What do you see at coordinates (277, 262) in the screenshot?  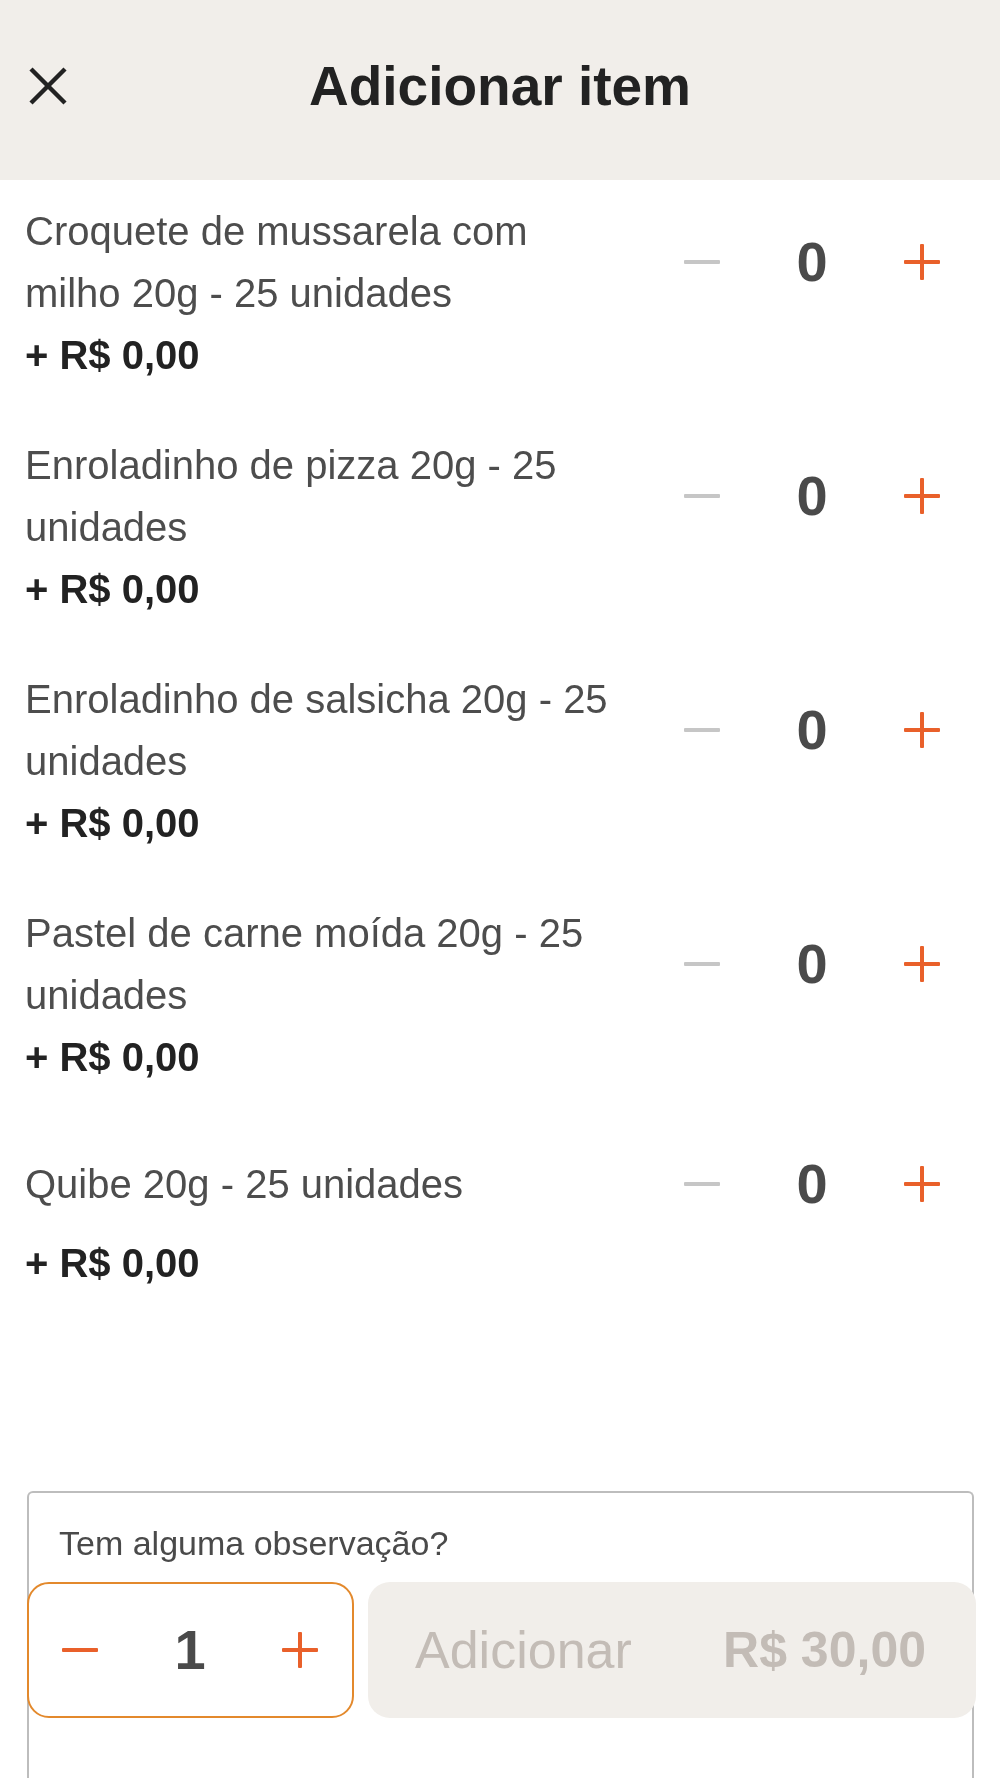 I see `item-name: Croquete de mussarela com milho 20g - 25 unidades` at bounding box center [277, 262].